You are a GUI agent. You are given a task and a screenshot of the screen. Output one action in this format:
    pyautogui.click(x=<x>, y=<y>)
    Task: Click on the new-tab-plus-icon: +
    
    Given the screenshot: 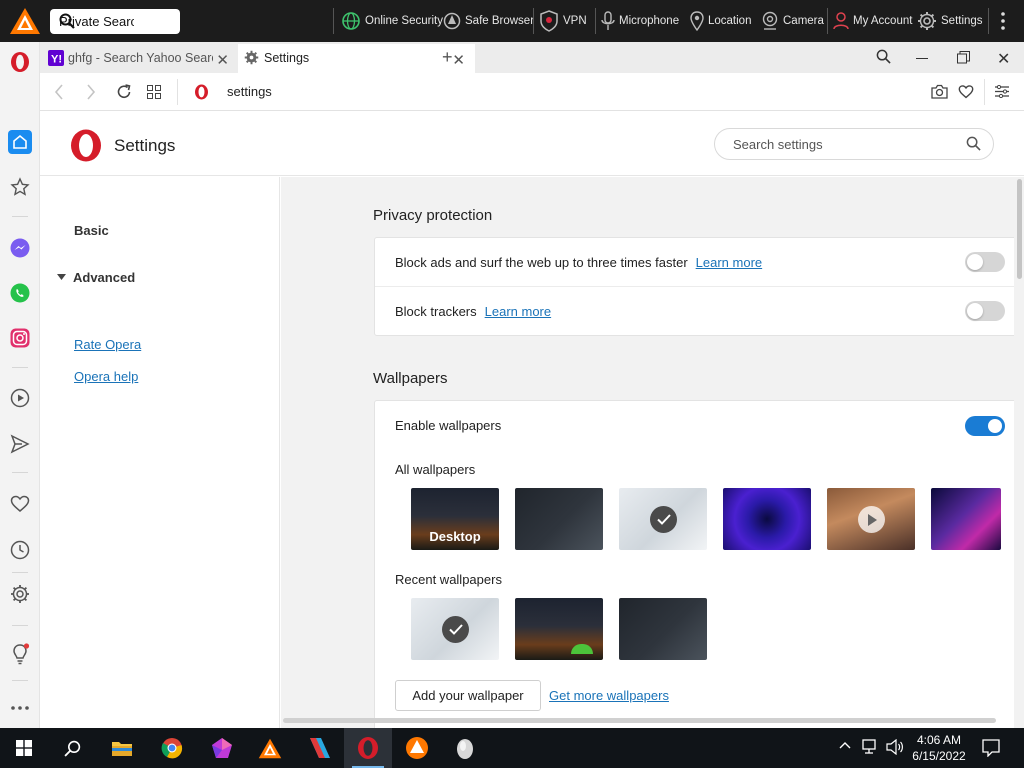 What is the action you would take?
    pyautogui.click(x=447, y=57)
    